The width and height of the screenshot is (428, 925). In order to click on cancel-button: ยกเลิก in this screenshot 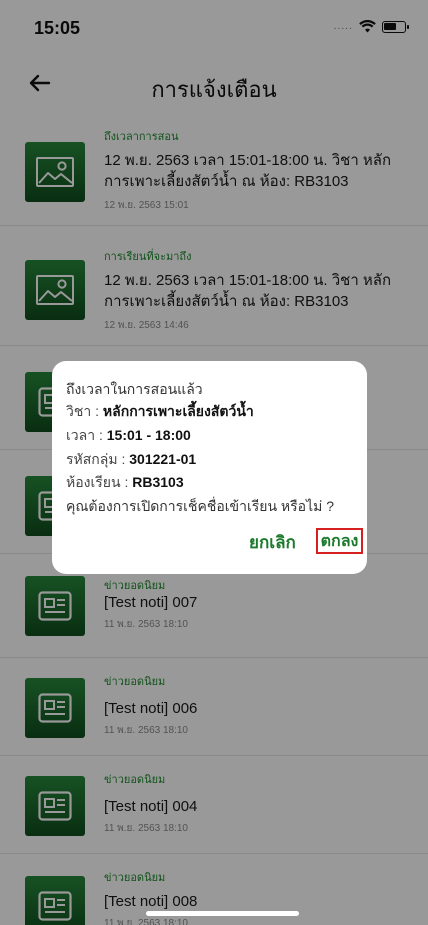, I will do `click(272, 542)`.